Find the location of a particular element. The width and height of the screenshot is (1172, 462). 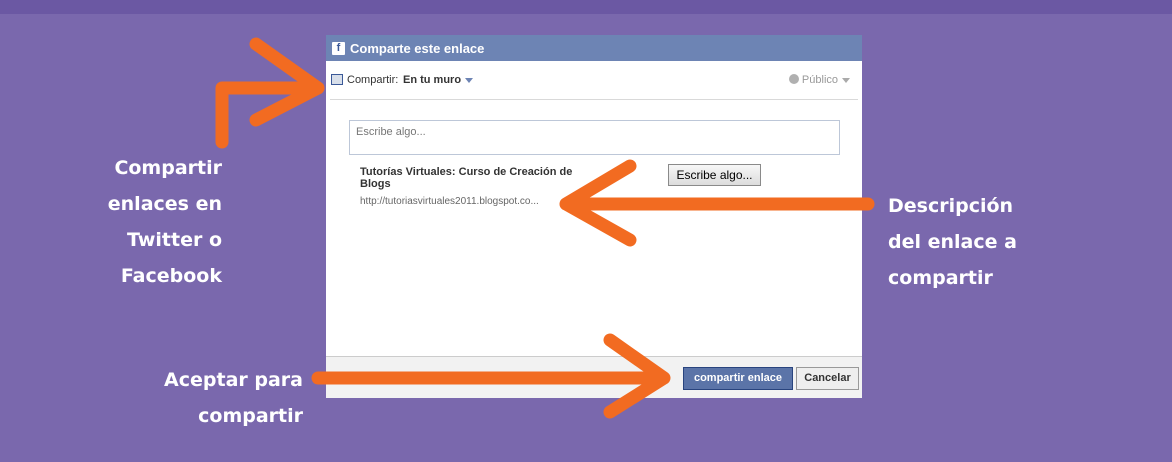

arrow-bottom is located at coordinates (491, 376).